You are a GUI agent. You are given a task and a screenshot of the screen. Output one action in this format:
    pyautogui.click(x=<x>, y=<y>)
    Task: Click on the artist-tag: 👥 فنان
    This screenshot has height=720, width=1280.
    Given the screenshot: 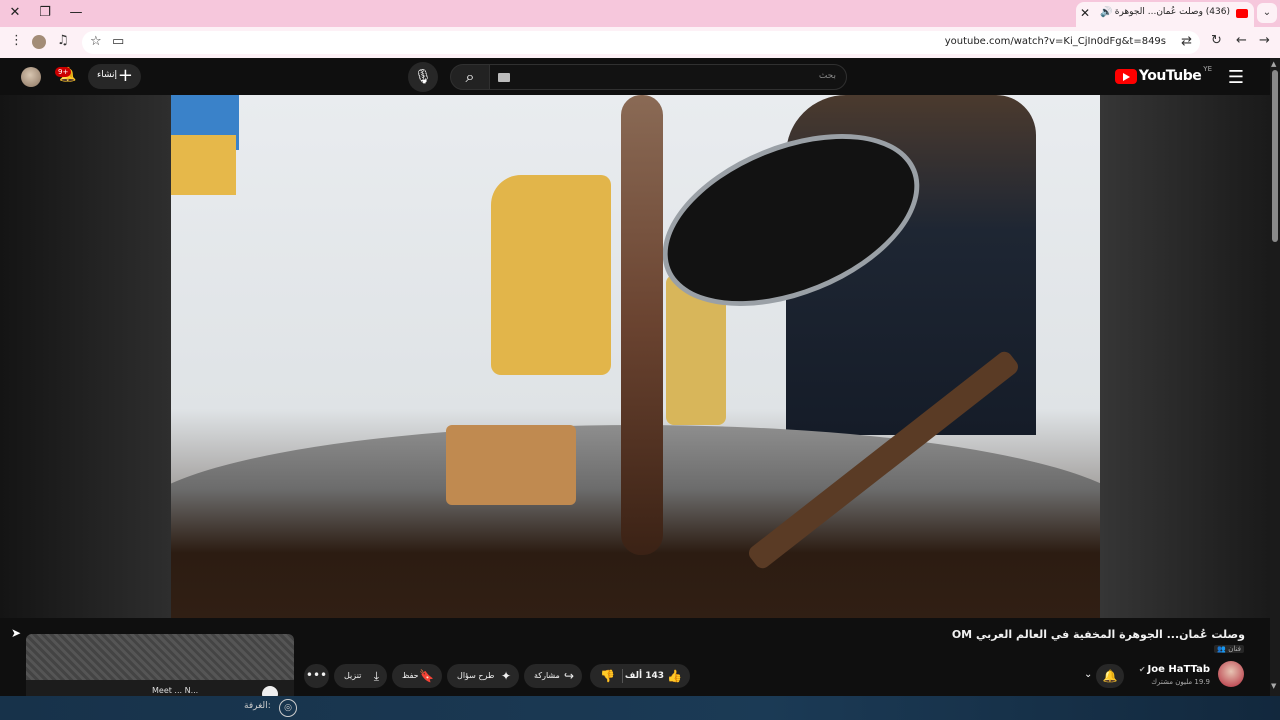 What is the action you would take?
    pyautogui.click(x=1229, y=649)
    